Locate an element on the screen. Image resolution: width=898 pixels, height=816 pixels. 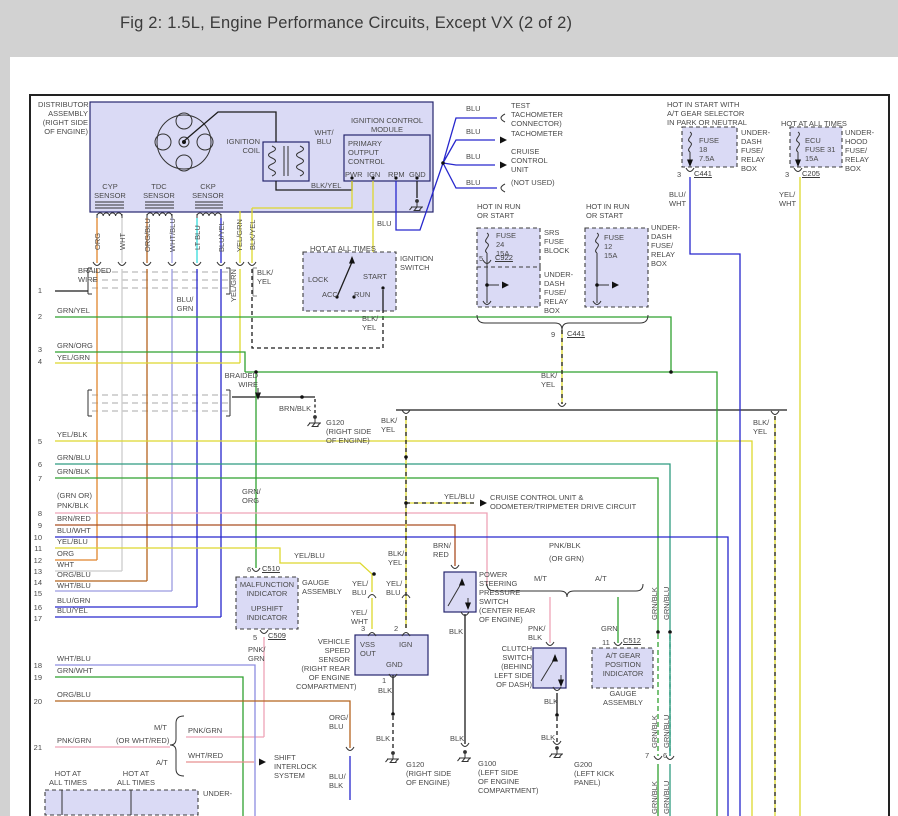
ignition-control-module-box is located at coordinates (387, 158).